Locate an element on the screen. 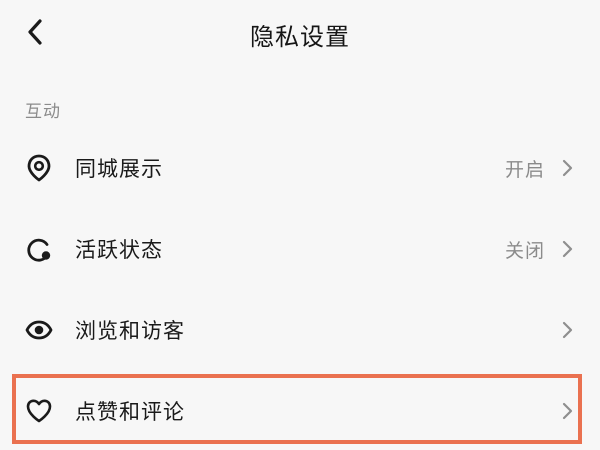  setting-row-label: 浏览和访客 is located at coordinates (130, 331).